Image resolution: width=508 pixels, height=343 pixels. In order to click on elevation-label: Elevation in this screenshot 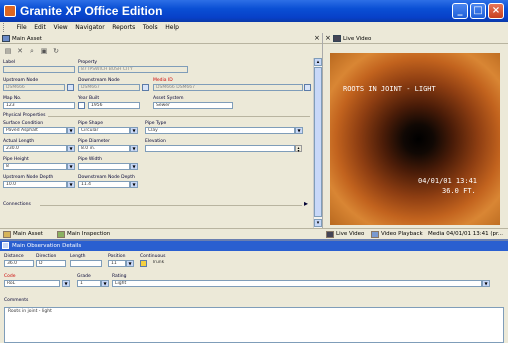, I will do `click(155, 141)`.